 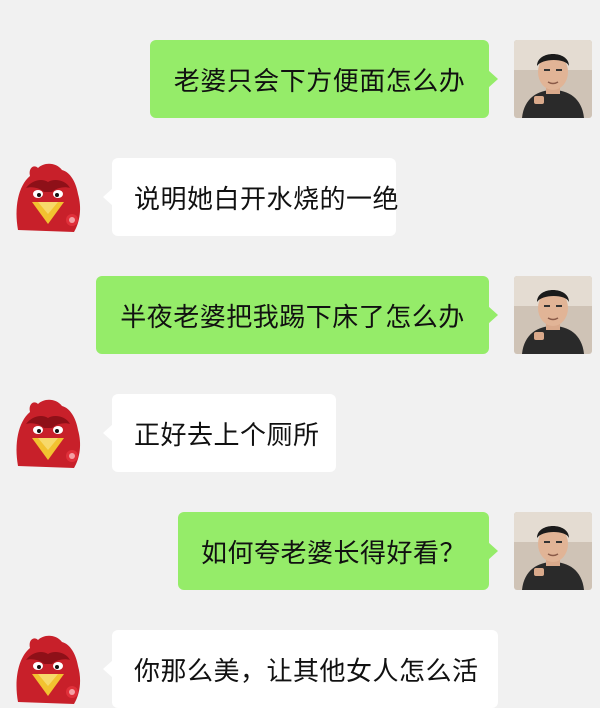 I want to click on message-bubble-outgoing: 半夜老婆把我踢下床了怎么办, so click(x=297, y=315).